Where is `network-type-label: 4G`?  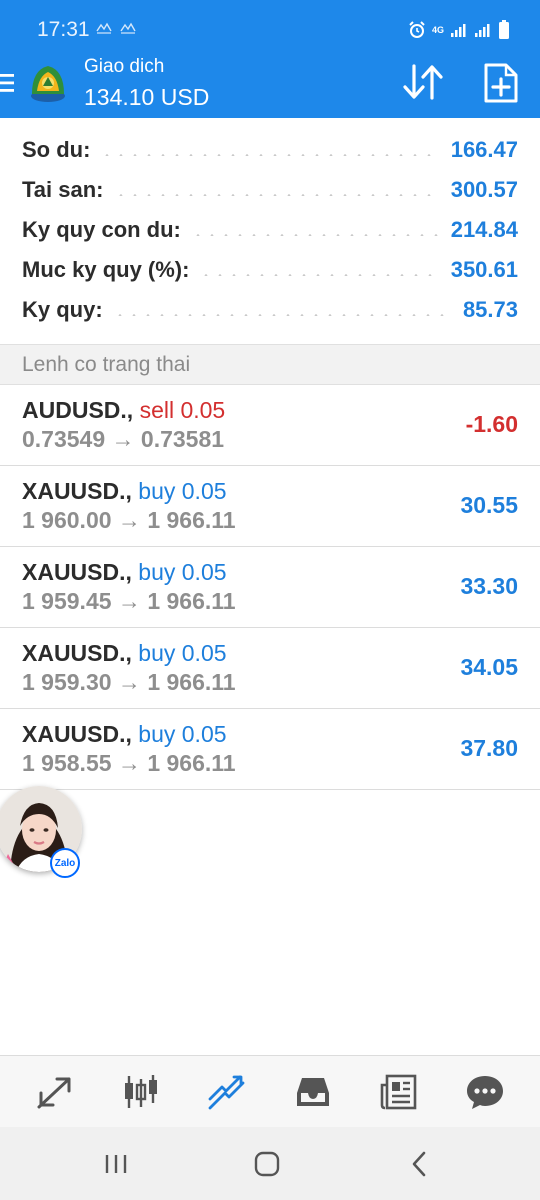 network-type-label: 4G is located at coordinates (437, 29).